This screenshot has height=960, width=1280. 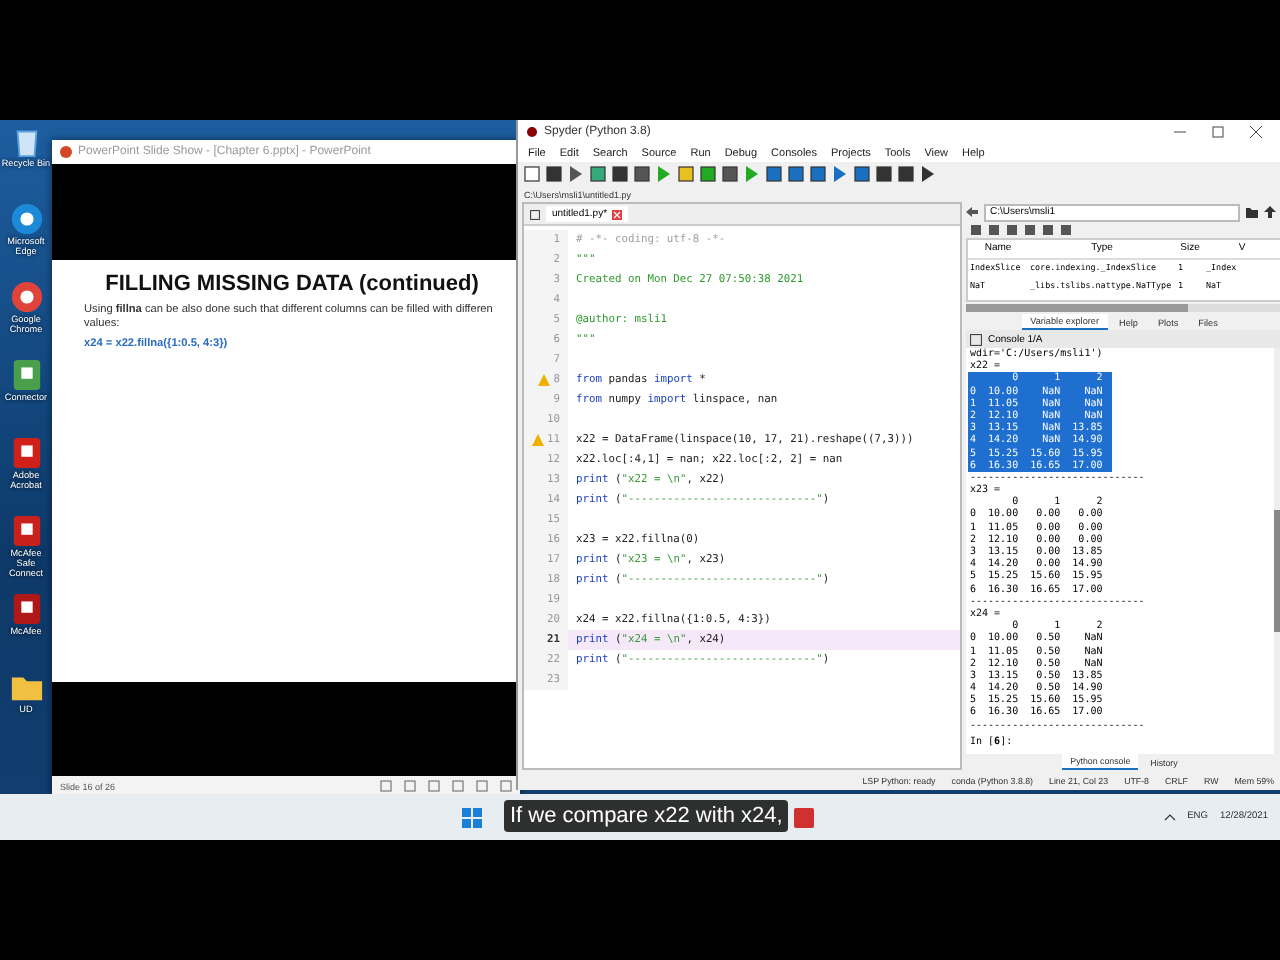 What do you see at coordinates (66, 152) in the screenshot?
I see `app-logo-icon` at bounding box center [66, 152].